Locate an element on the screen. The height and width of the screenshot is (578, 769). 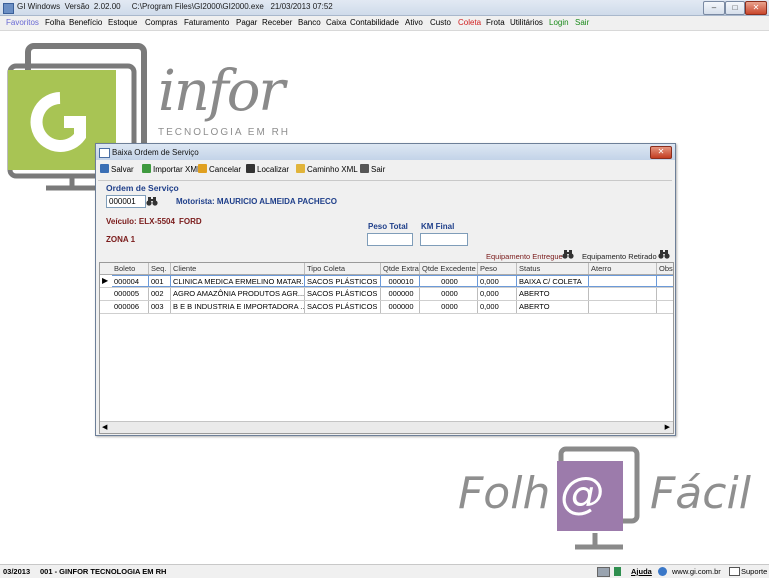
menu-custo: Custo is located at coordinates (440, 22).